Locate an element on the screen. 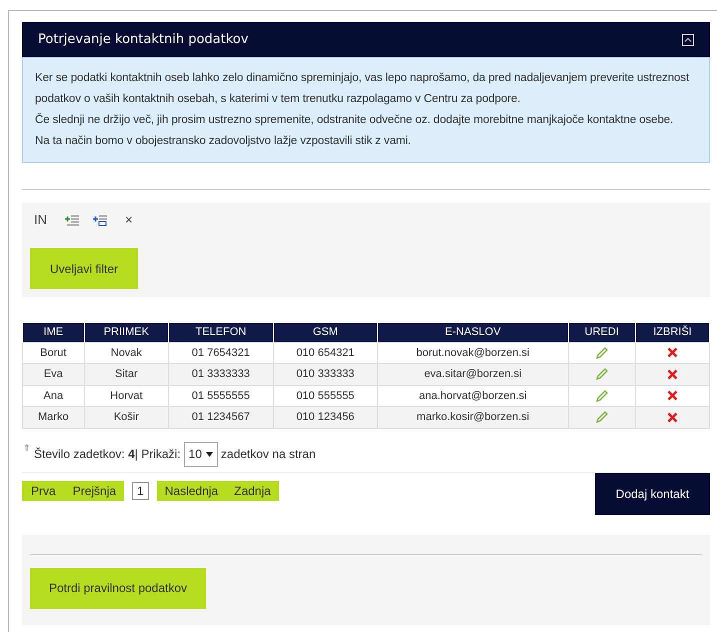 The image size is (717, 632). dropdown-caret-icon is located at coordinates (209, 454).